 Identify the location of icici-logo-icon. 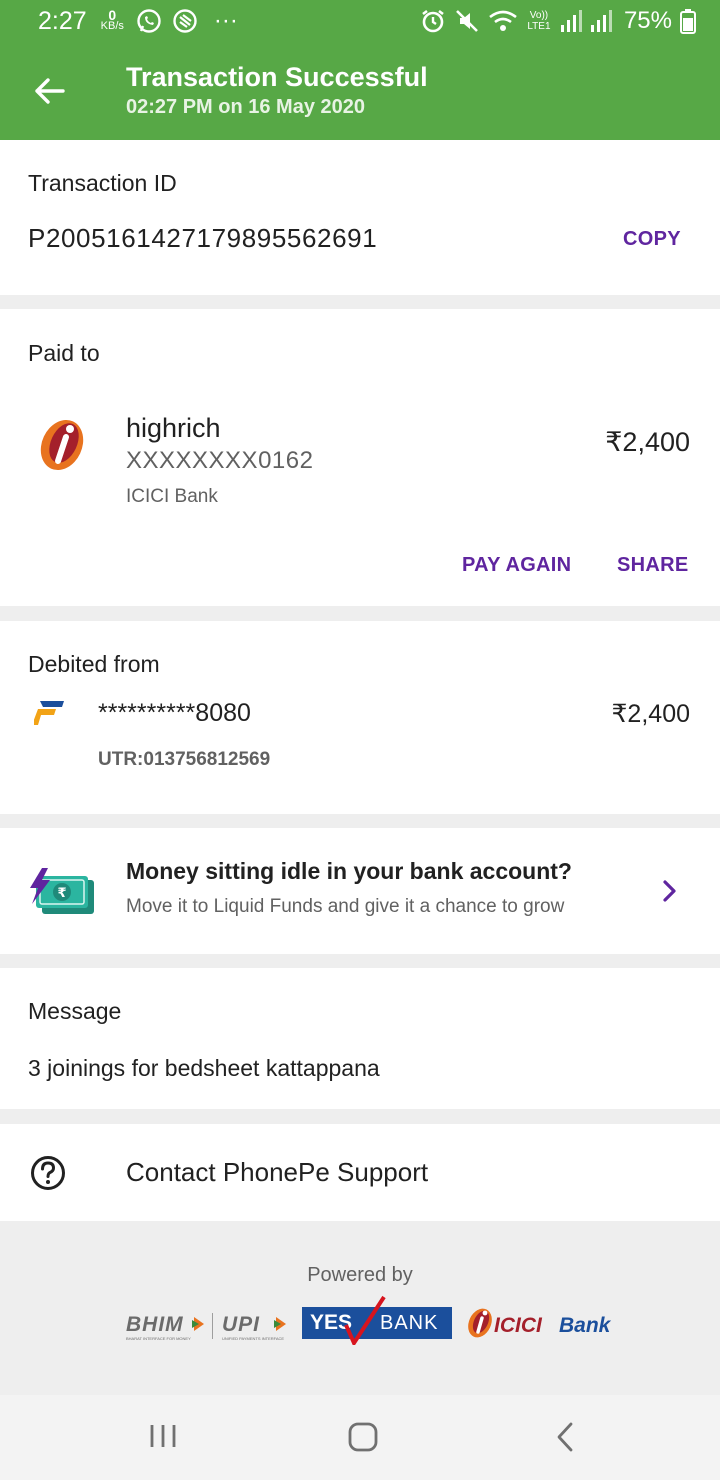
(63, 443).